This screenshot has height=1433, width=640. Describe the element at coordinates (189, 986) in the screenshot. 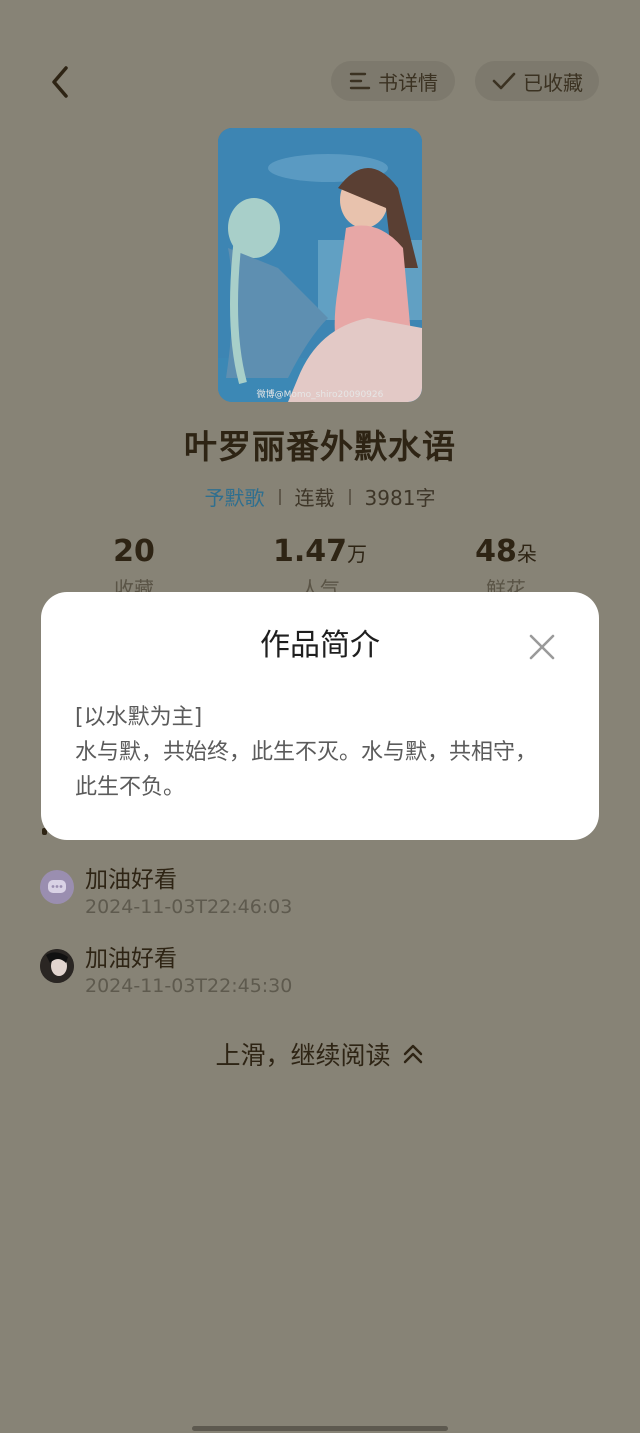

I see `comment-time: 2024-11-03T22:45:30` at that location.